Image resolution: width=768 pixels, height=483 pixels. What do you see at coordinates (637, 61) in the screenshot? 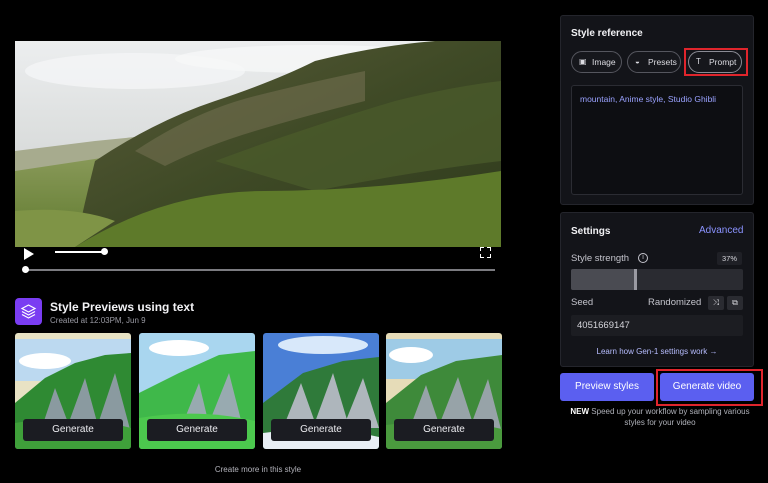
I see `drop-icon: ◒` at bounding box center [637, 61].